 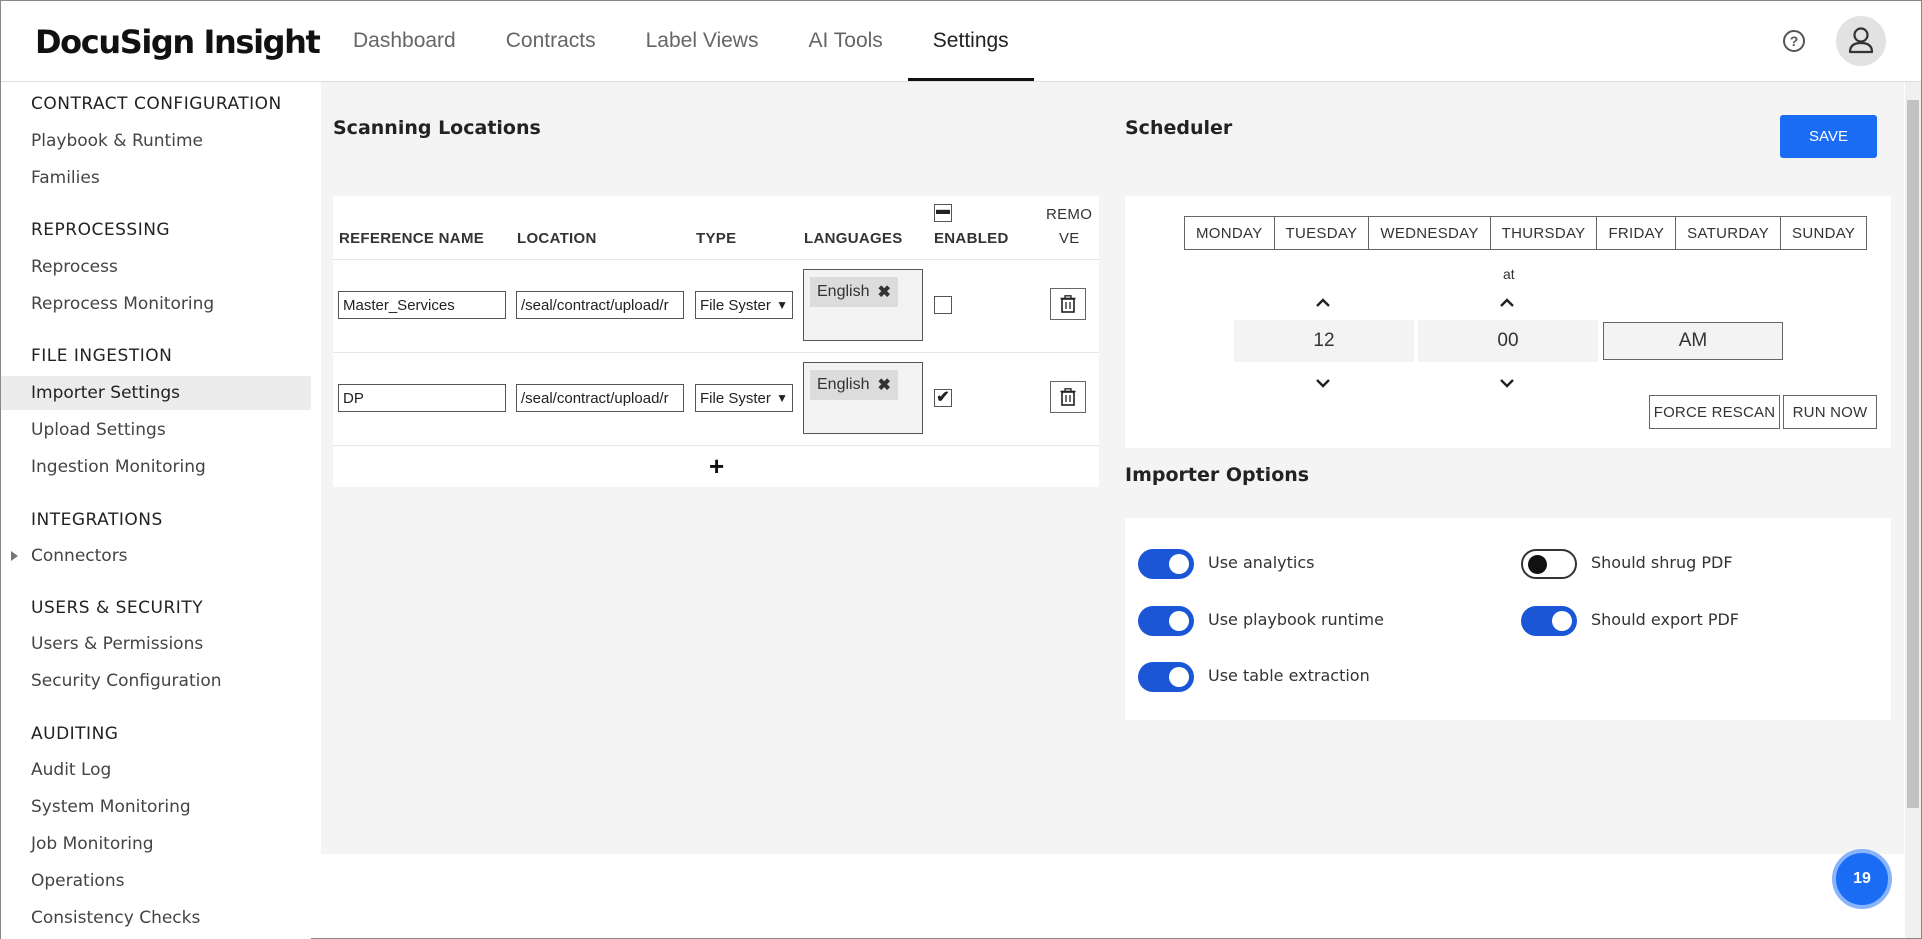 I want to click on sidebar-item-families: Families, so click(x=156, y=178).